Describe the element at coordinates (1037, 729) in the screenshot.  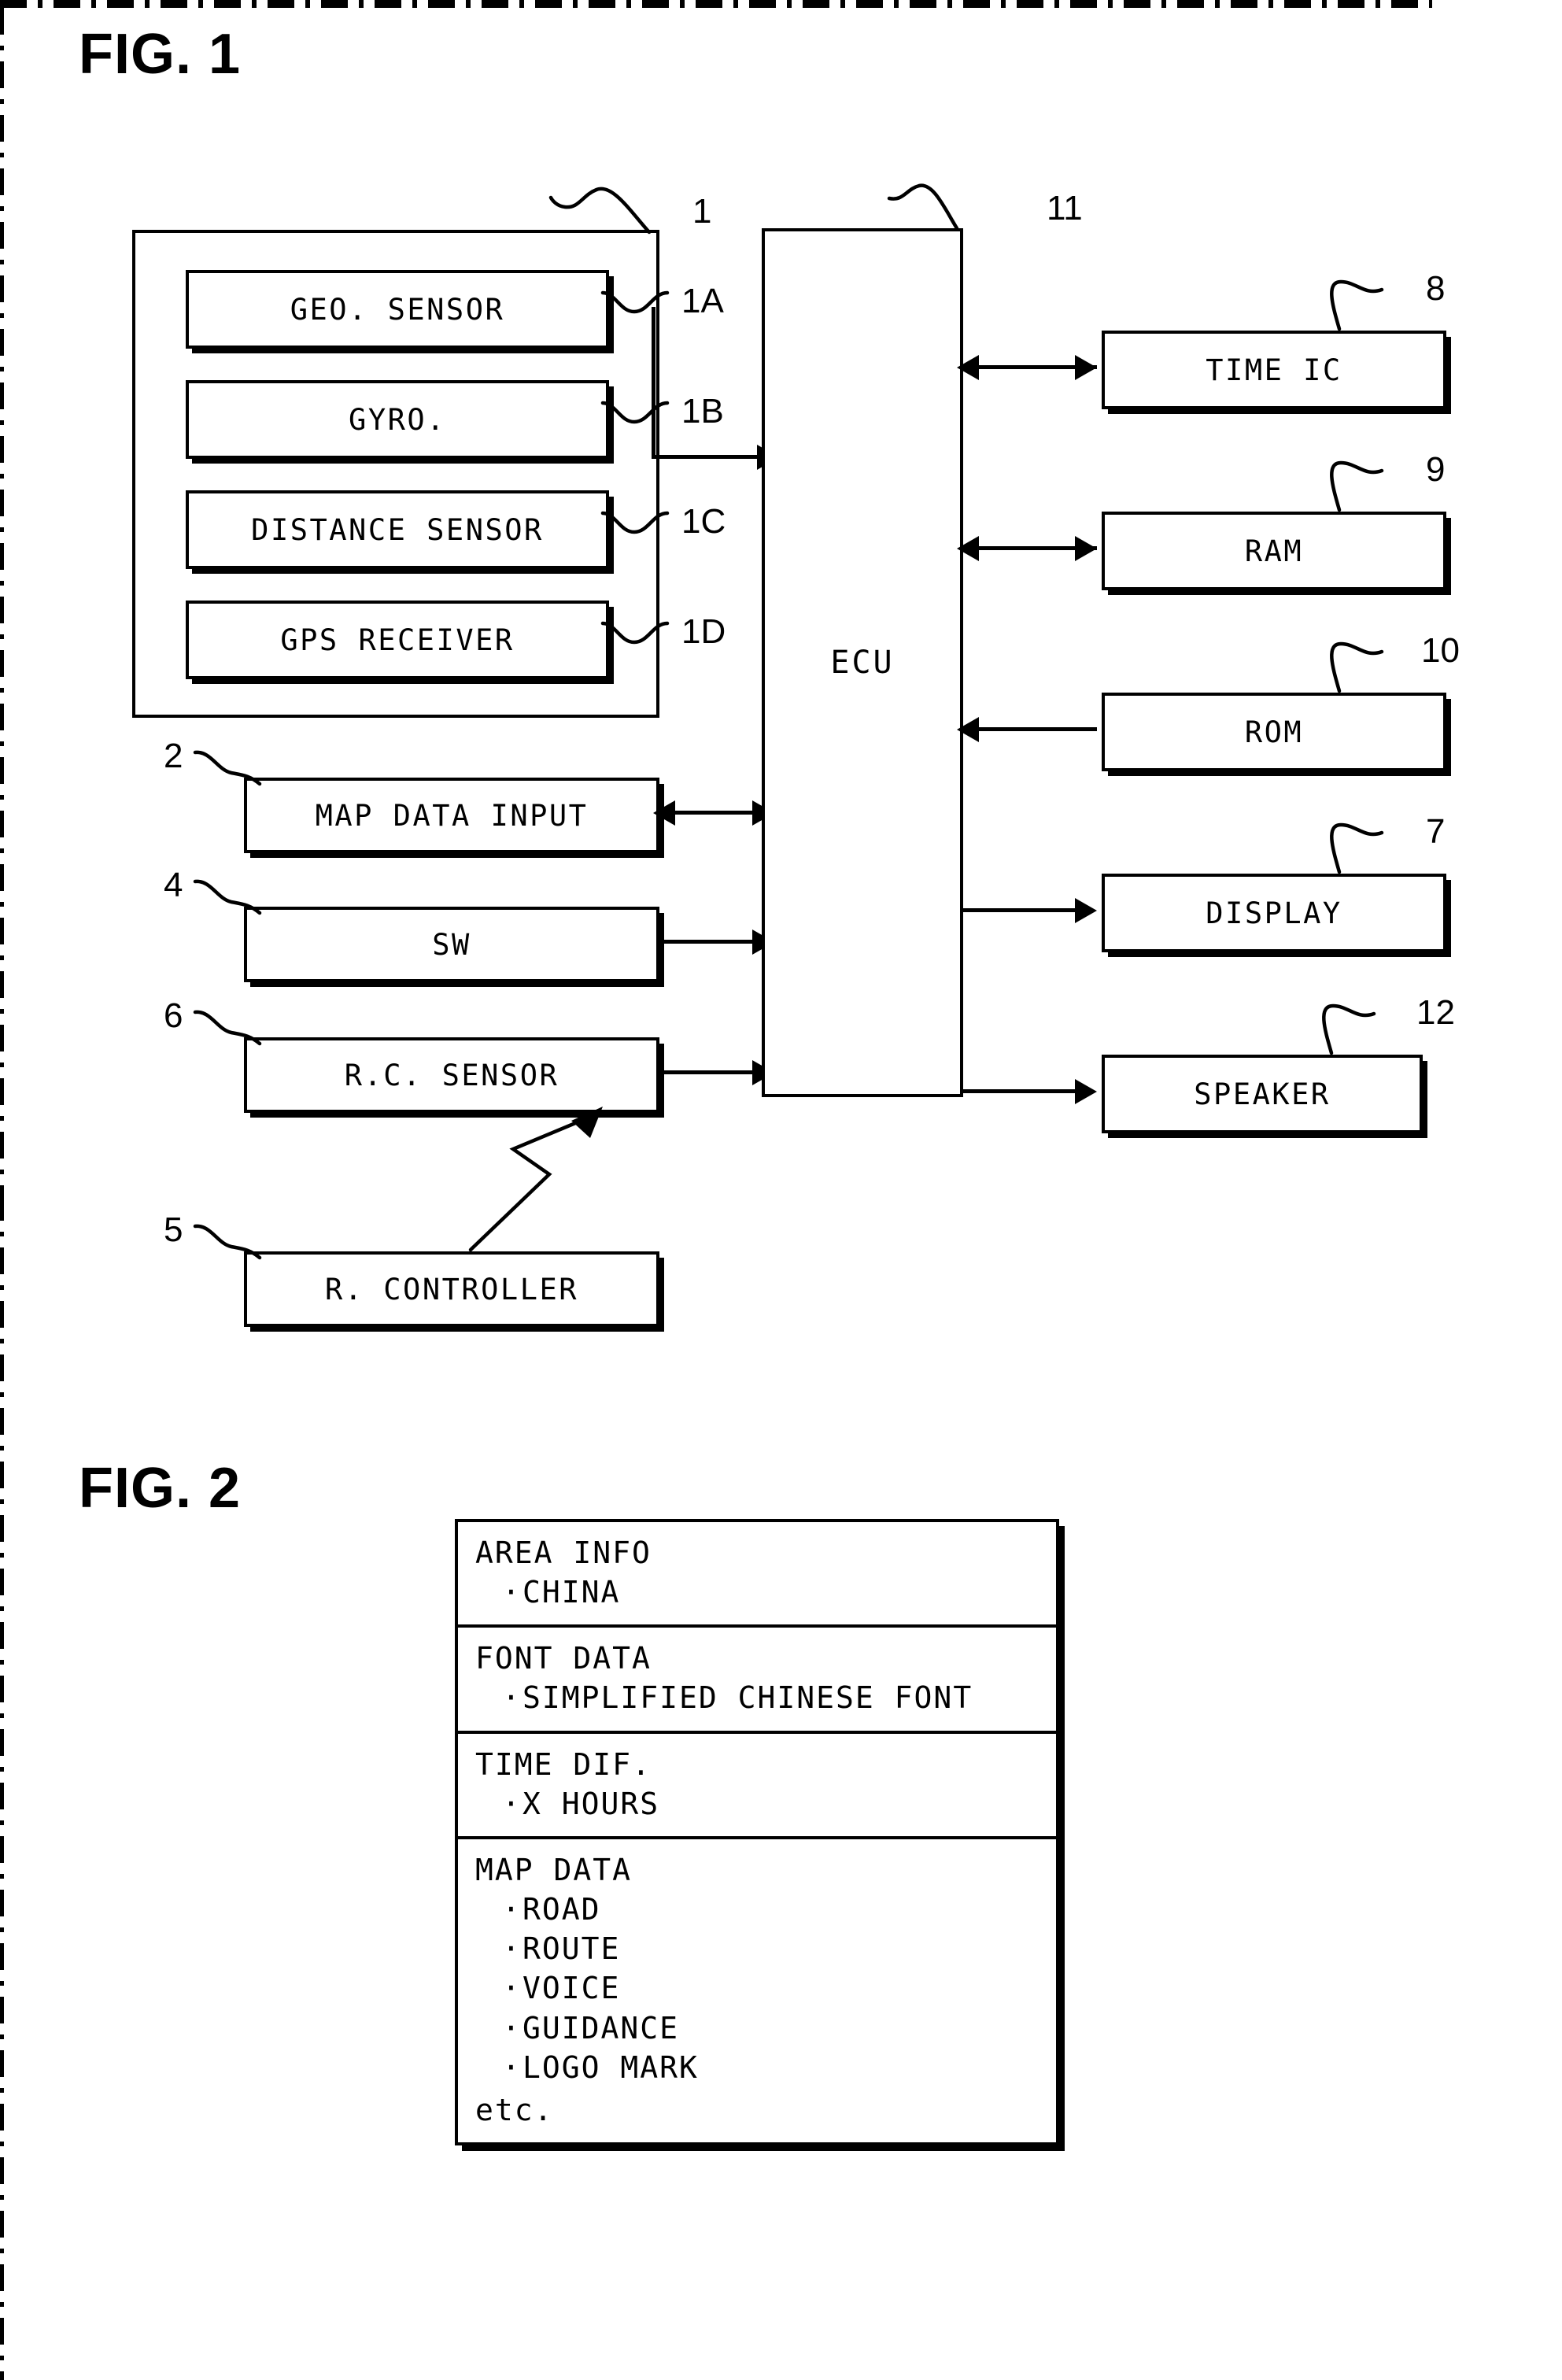
I see `rom-link` at that location.